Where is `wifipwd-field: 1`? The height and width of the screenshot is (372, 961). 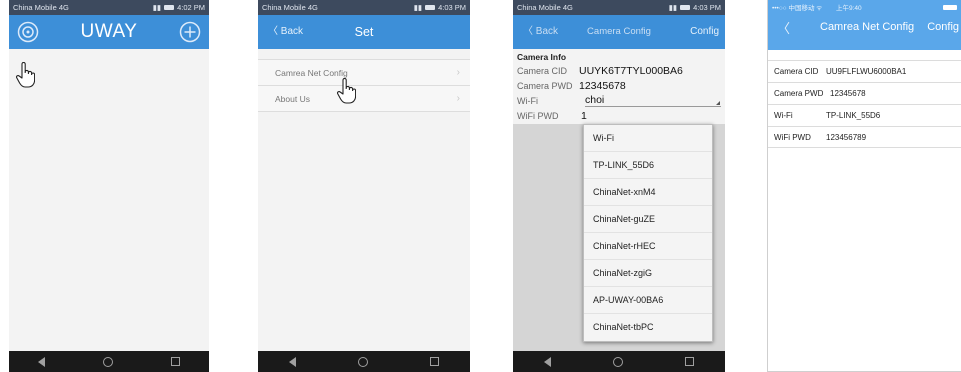 wifipwd-field: 1 is located at coordinates (584, 116).